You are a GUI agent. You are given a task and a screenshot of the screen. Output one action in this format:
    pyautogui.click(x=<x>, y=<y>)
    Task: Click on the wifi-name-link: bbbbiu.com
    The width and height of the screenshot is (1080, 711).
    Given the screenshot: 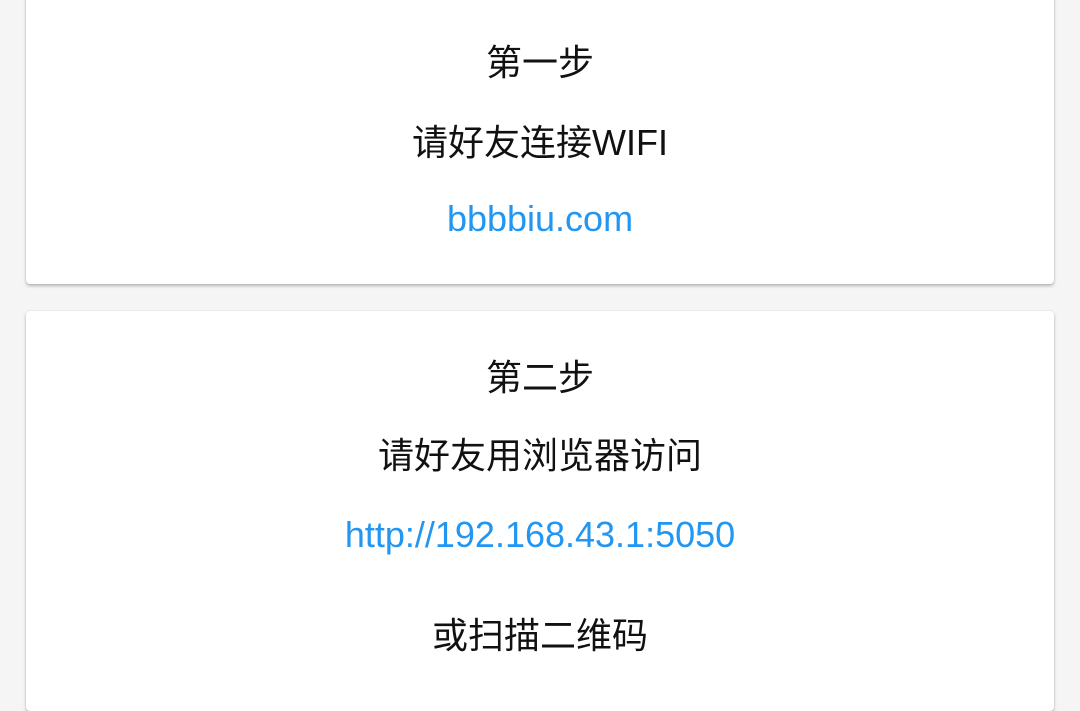 What is the action you would take?
    pyautogui.click(x=540, y=219)
    